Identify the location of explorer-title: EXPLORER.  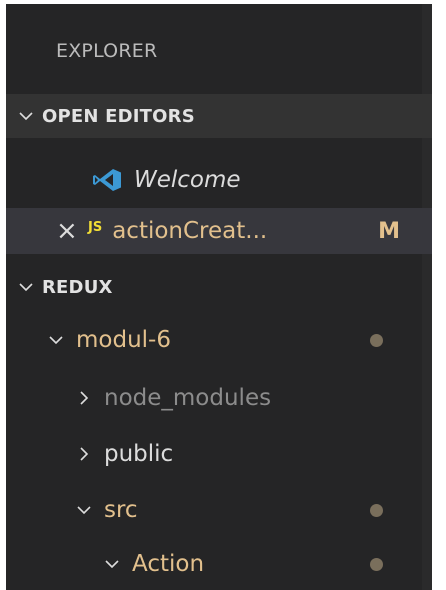
(107, 51).